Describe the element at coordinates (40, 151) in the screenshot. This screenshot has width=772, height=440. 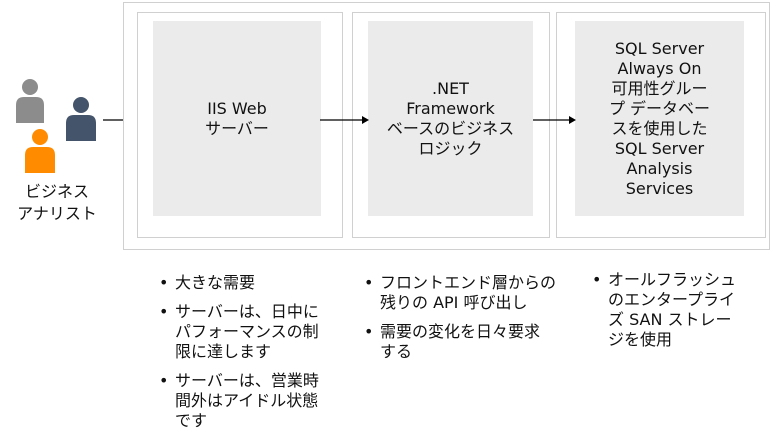
I see `person-orange-icon` at that location.